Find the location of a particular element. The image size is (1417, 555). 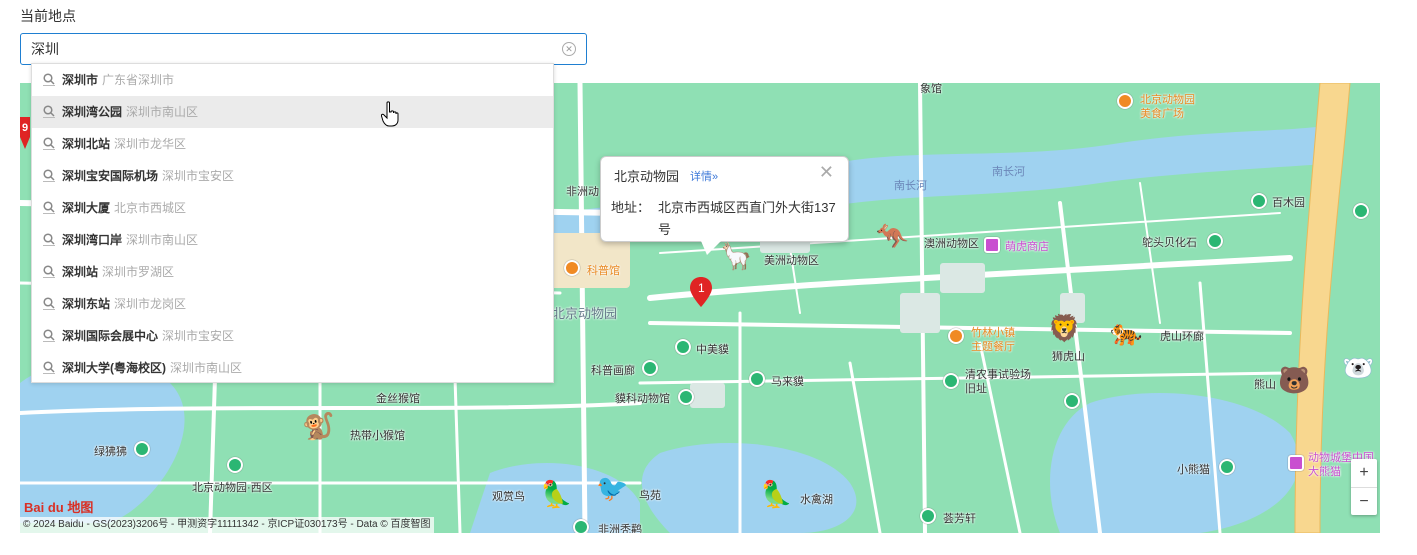

map-label: 百木园 is located at coordinates (1288, 203).